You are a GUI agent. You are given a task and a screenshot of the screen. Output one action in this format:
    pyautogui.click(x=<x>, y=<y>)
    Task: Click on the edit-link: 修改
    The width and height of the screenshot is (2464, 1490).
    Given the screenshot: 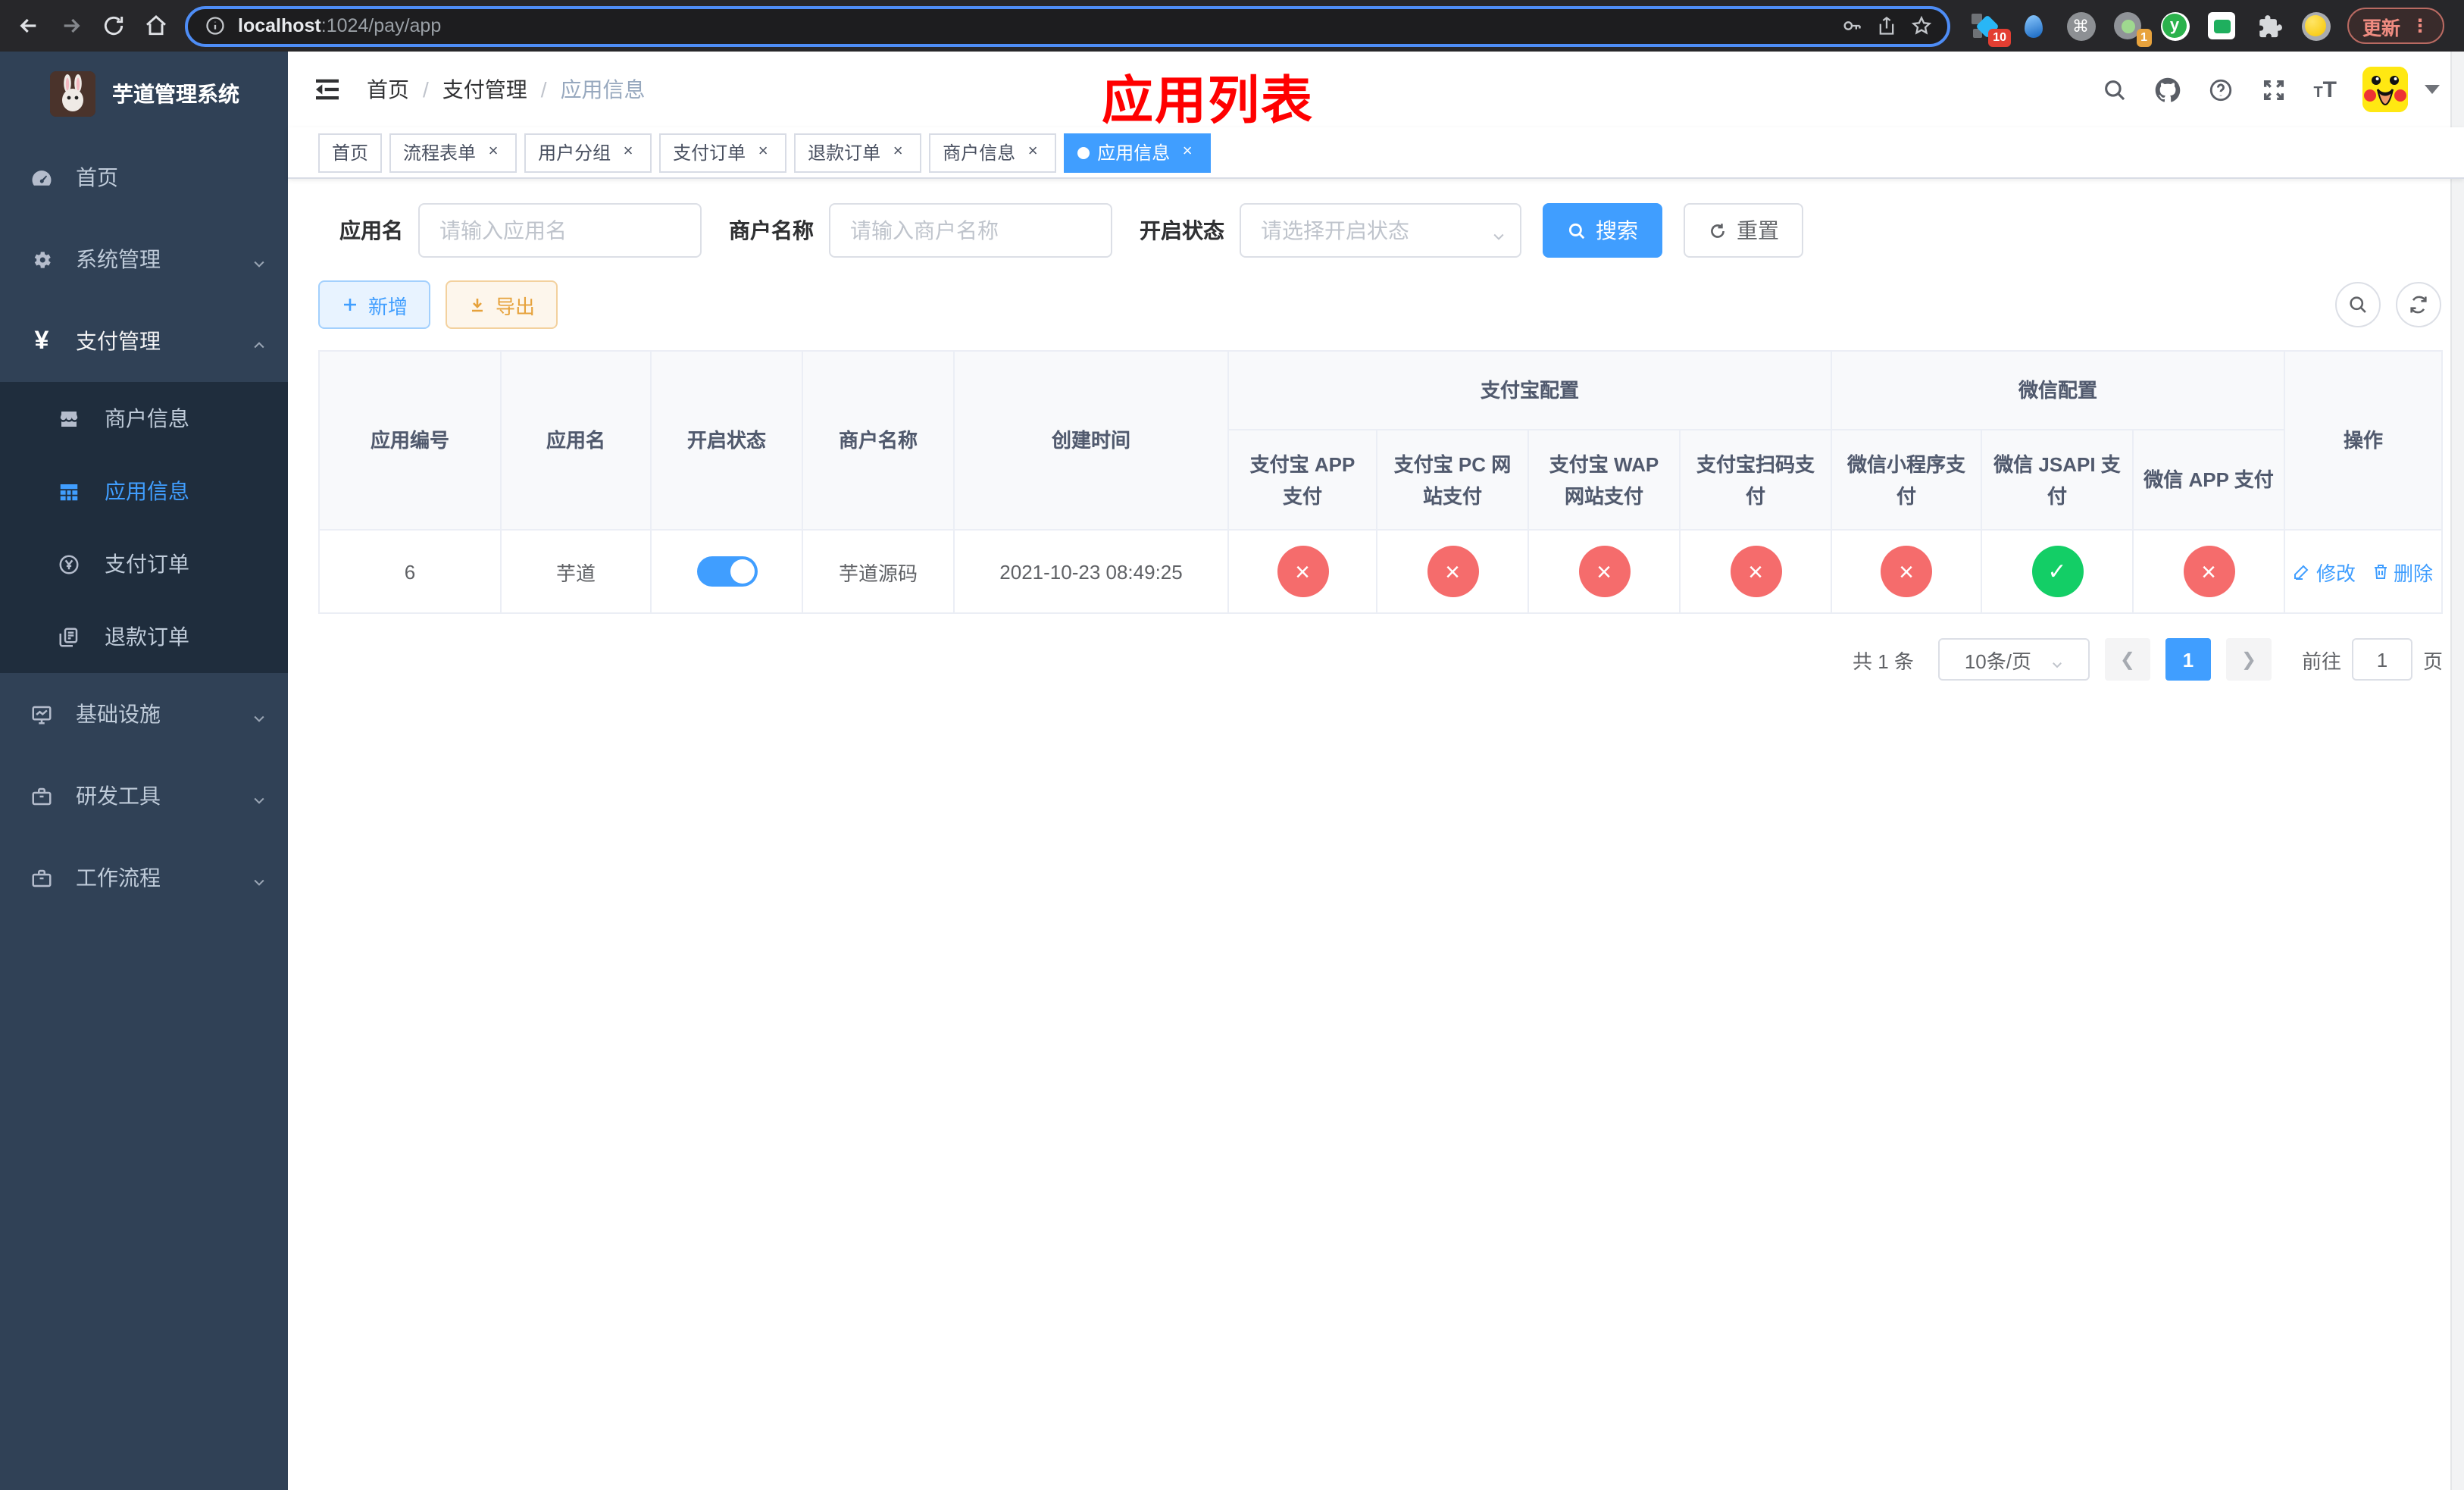 What is the action you would take?
    pyautogui.click(x=2325, y=572)
    